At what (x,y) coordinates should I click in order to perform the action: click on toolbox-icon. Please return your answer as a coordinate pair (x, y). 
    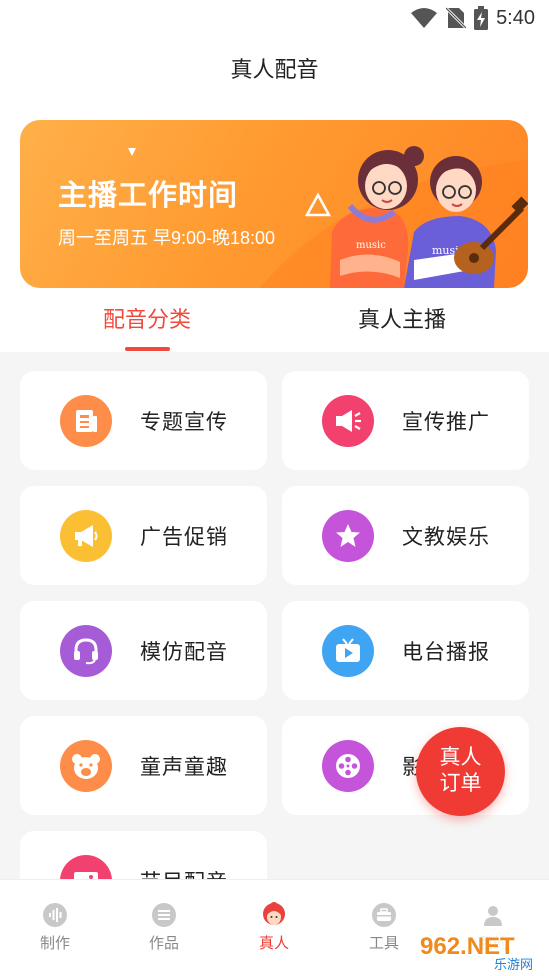
    Looking at the image, I should click on (384, 915).